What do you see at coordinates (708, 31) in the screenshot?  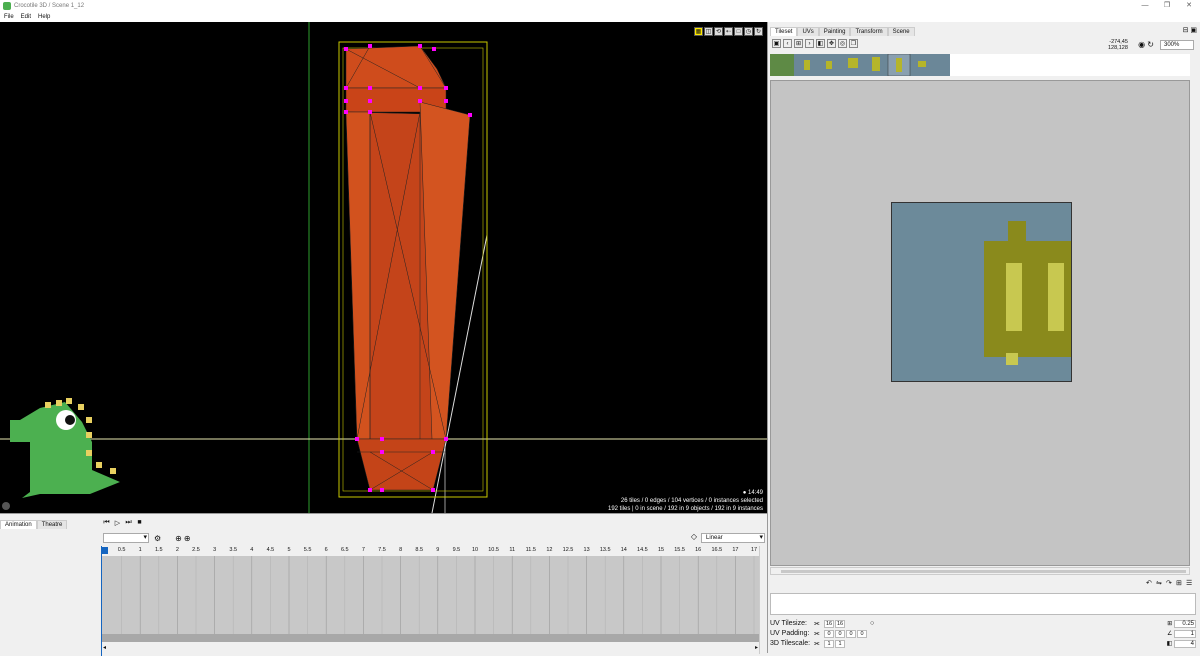 I see `camera-icon: ◫` at bounding box center [708, 31].